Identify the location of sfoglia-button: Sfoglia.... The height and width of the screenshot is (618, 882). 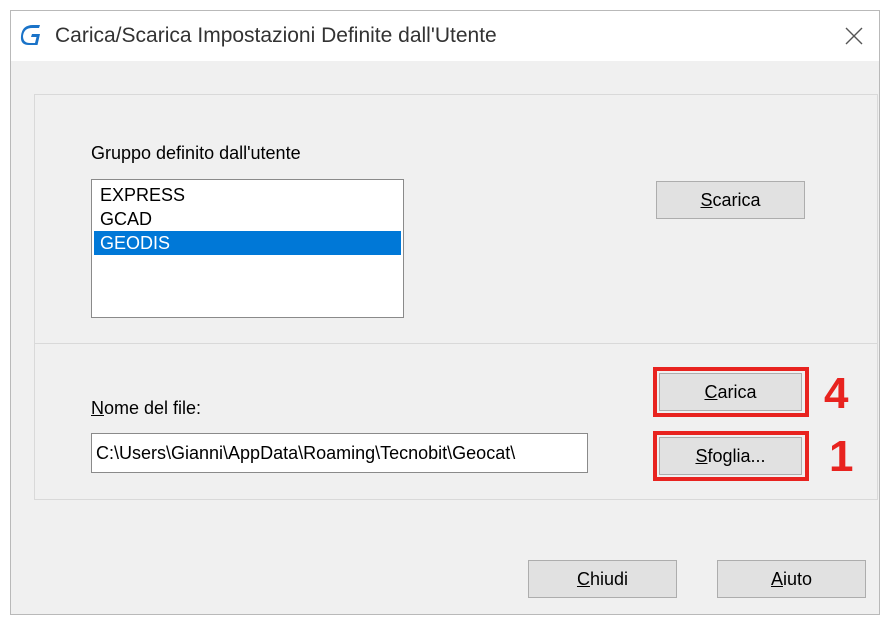
(730, 456).